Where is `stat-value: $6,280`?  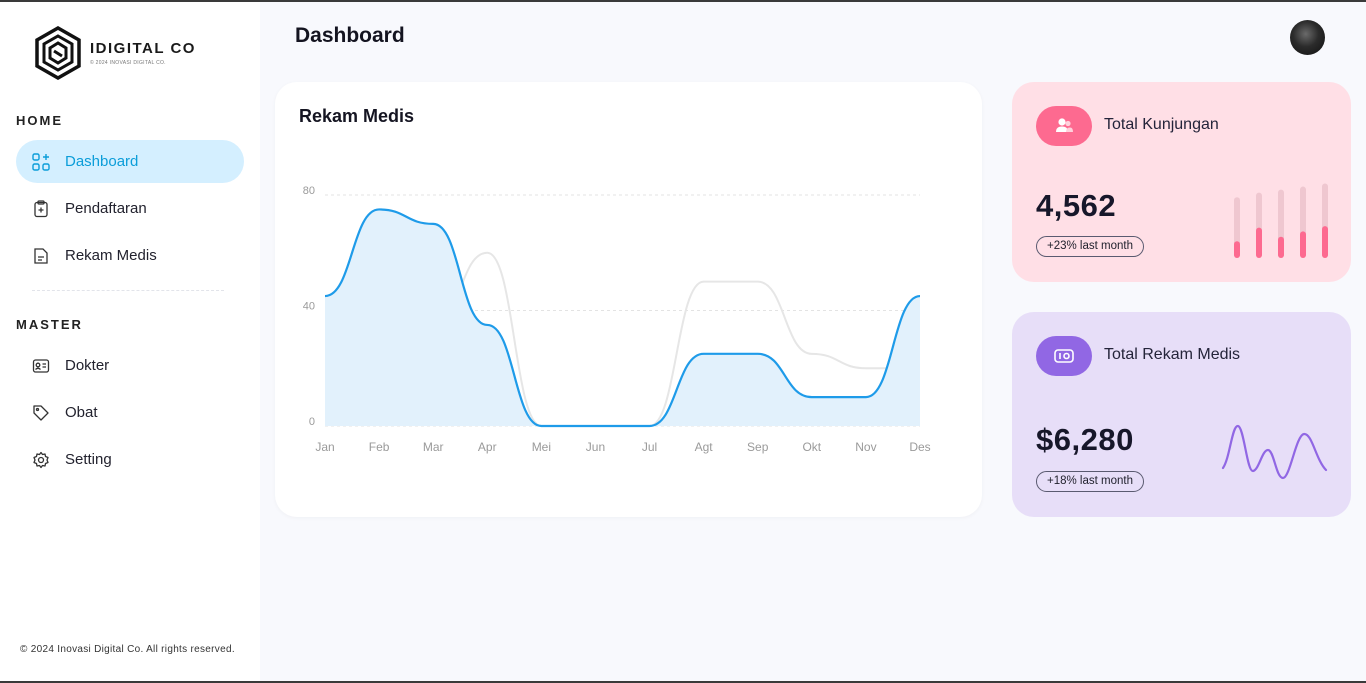 stat-value: $6,280 is located at coordinates (1085, 439).